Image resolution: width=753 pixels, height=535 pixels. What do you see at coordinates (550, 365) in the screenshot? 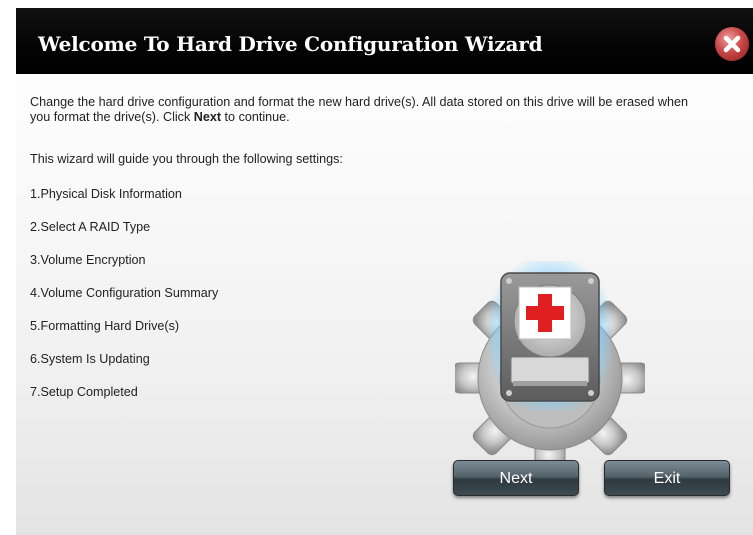
I see `hard-drive-repair-icon` at bounding box center [550, 365].